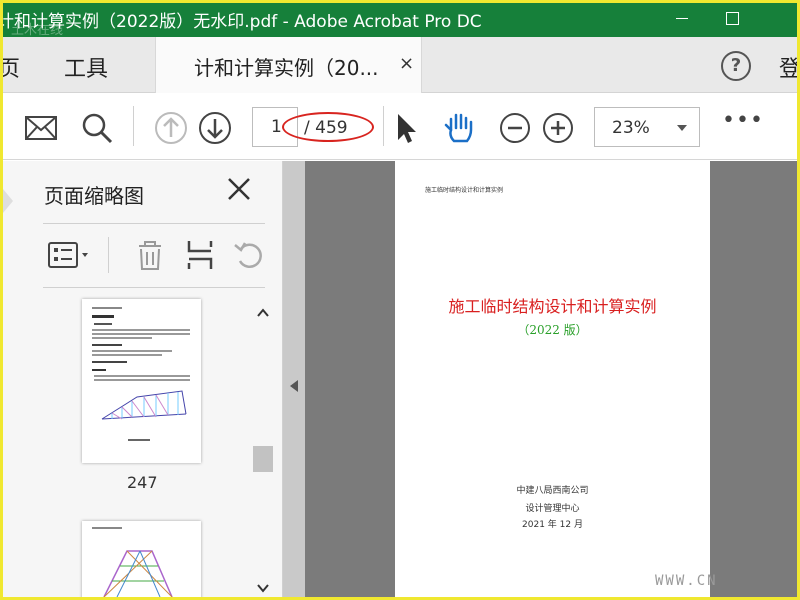 This screenshot has height=600, width=800. What do you see at coordinates (515, 128) in the screenshot?
I see `zoom-out-icon` at bounding box center [515, 128].